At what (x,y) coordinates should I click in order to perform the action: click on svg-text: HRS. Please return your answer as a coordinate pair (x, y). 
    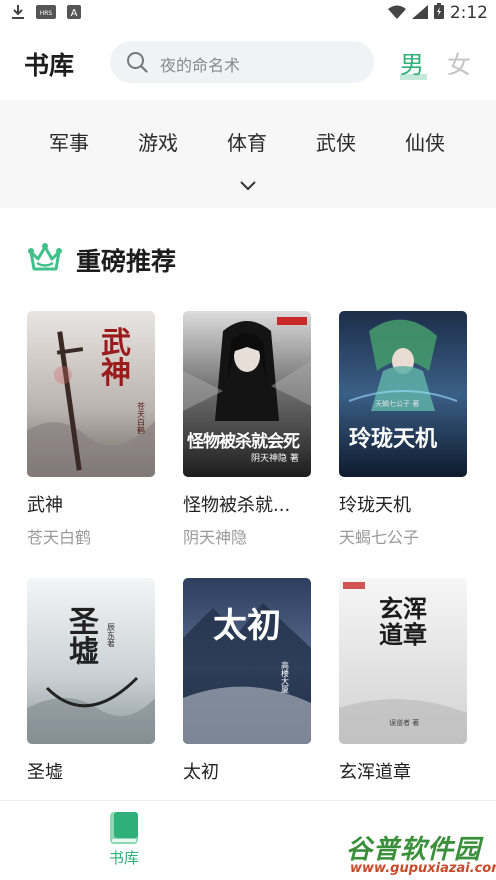
    Looking at the image, I should click on (46, 13).